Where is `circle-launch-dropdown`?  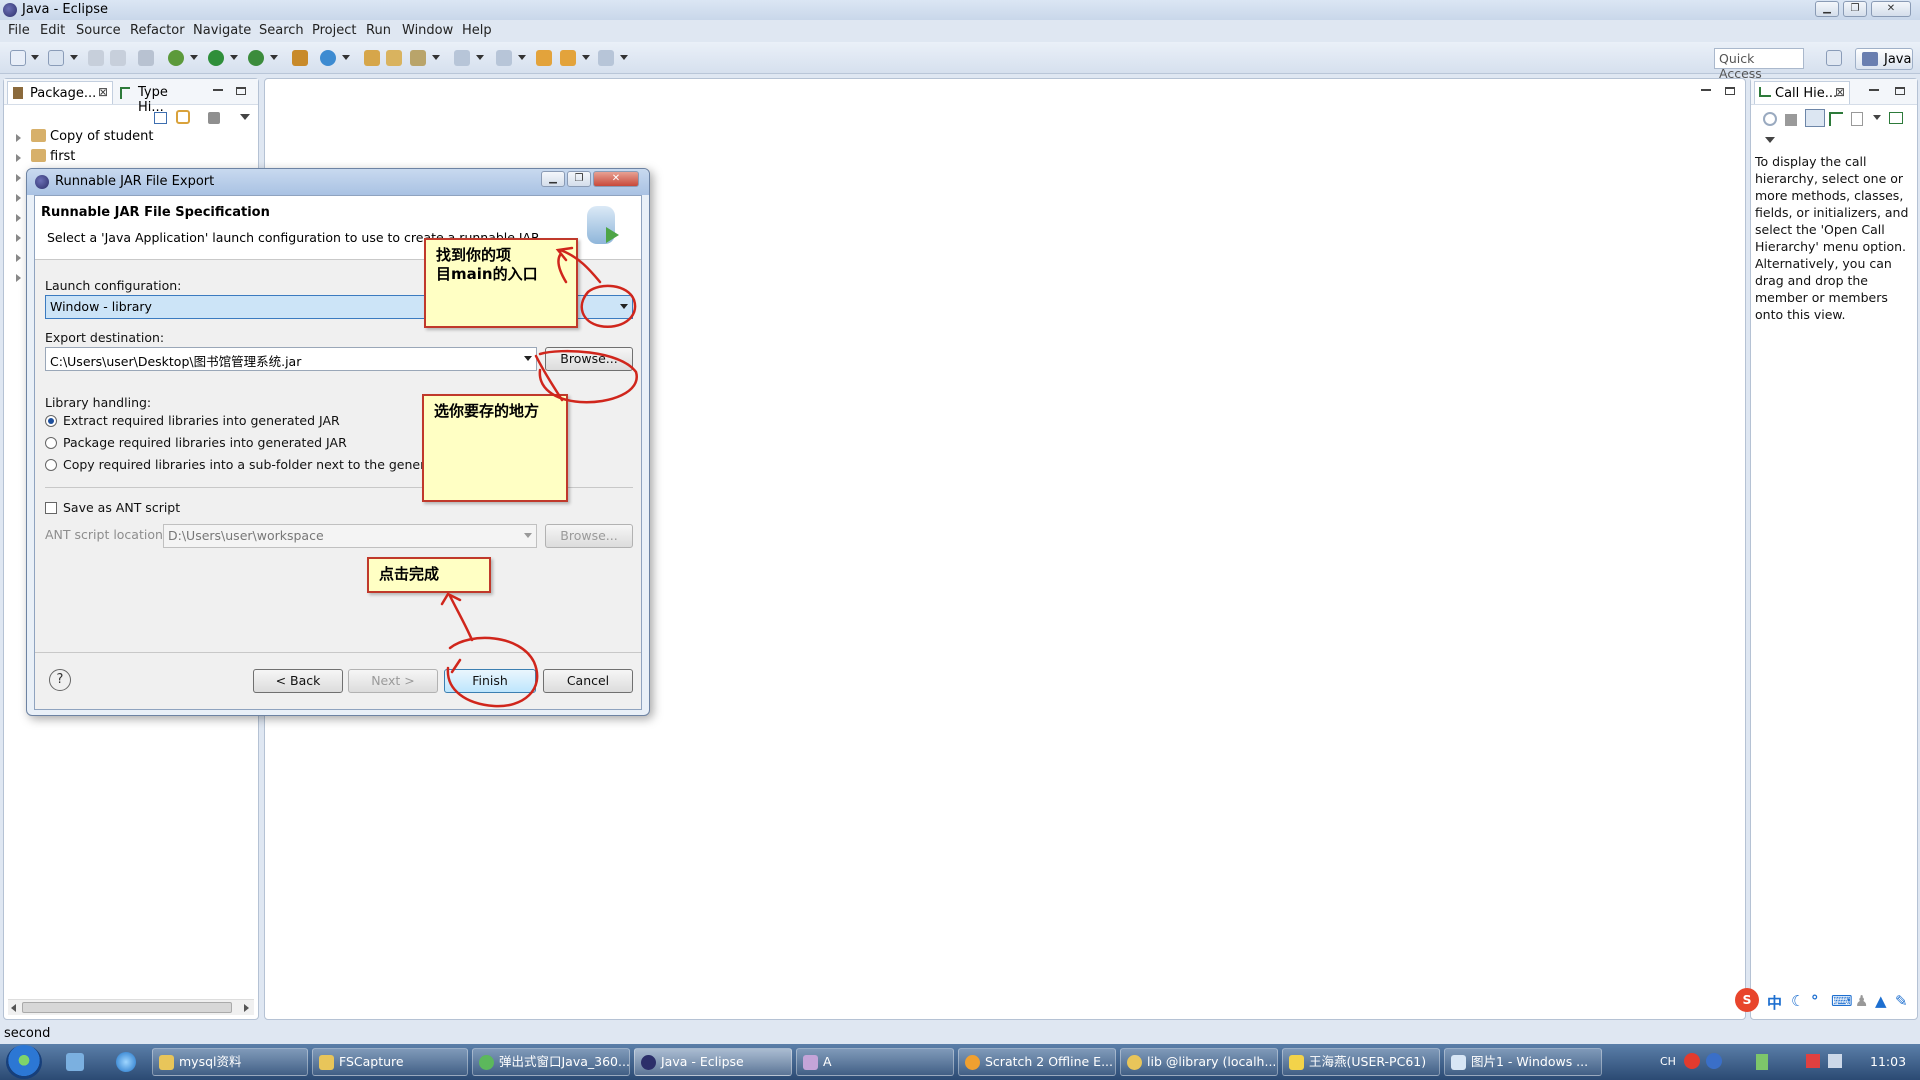
circle-launch-dropdown is located at coordinates (608, 306).